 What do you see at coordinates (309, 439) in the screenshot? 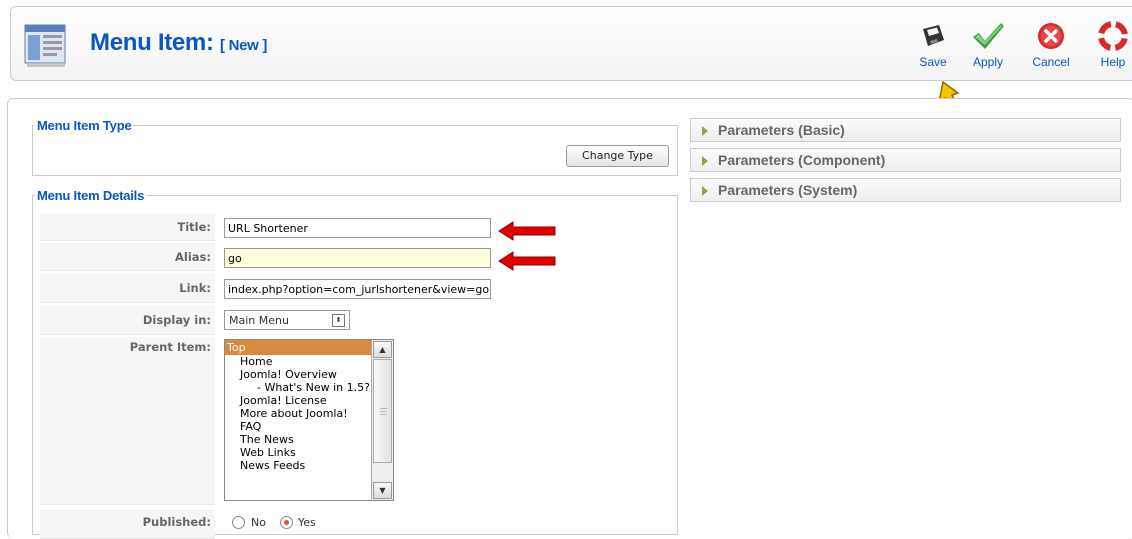
I see `parent-option-the-news: The News` at bounding box center [309, 439].